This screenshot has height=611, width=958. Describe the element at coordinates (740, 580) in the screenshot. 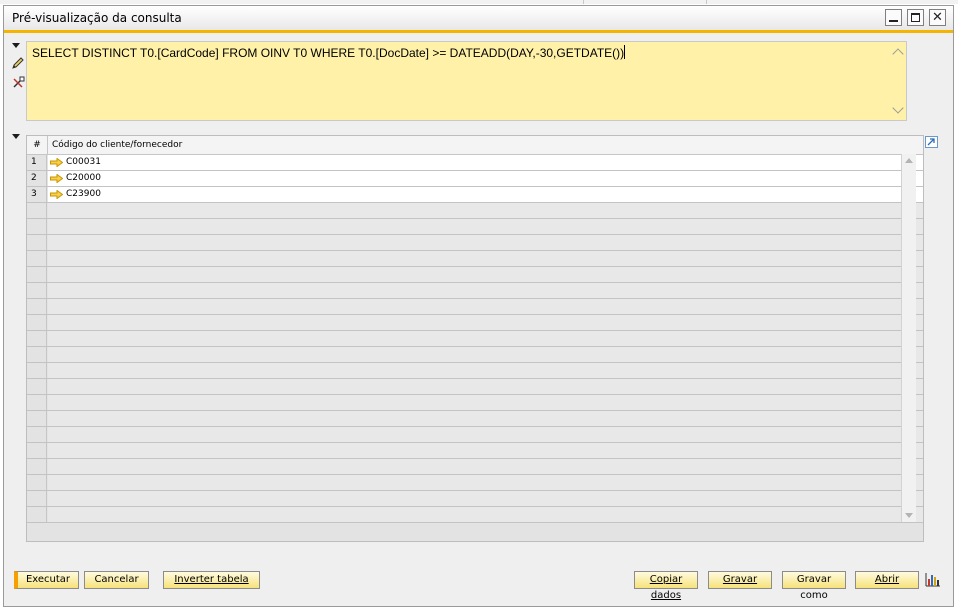

I see `save-button: Gravar` at that location.